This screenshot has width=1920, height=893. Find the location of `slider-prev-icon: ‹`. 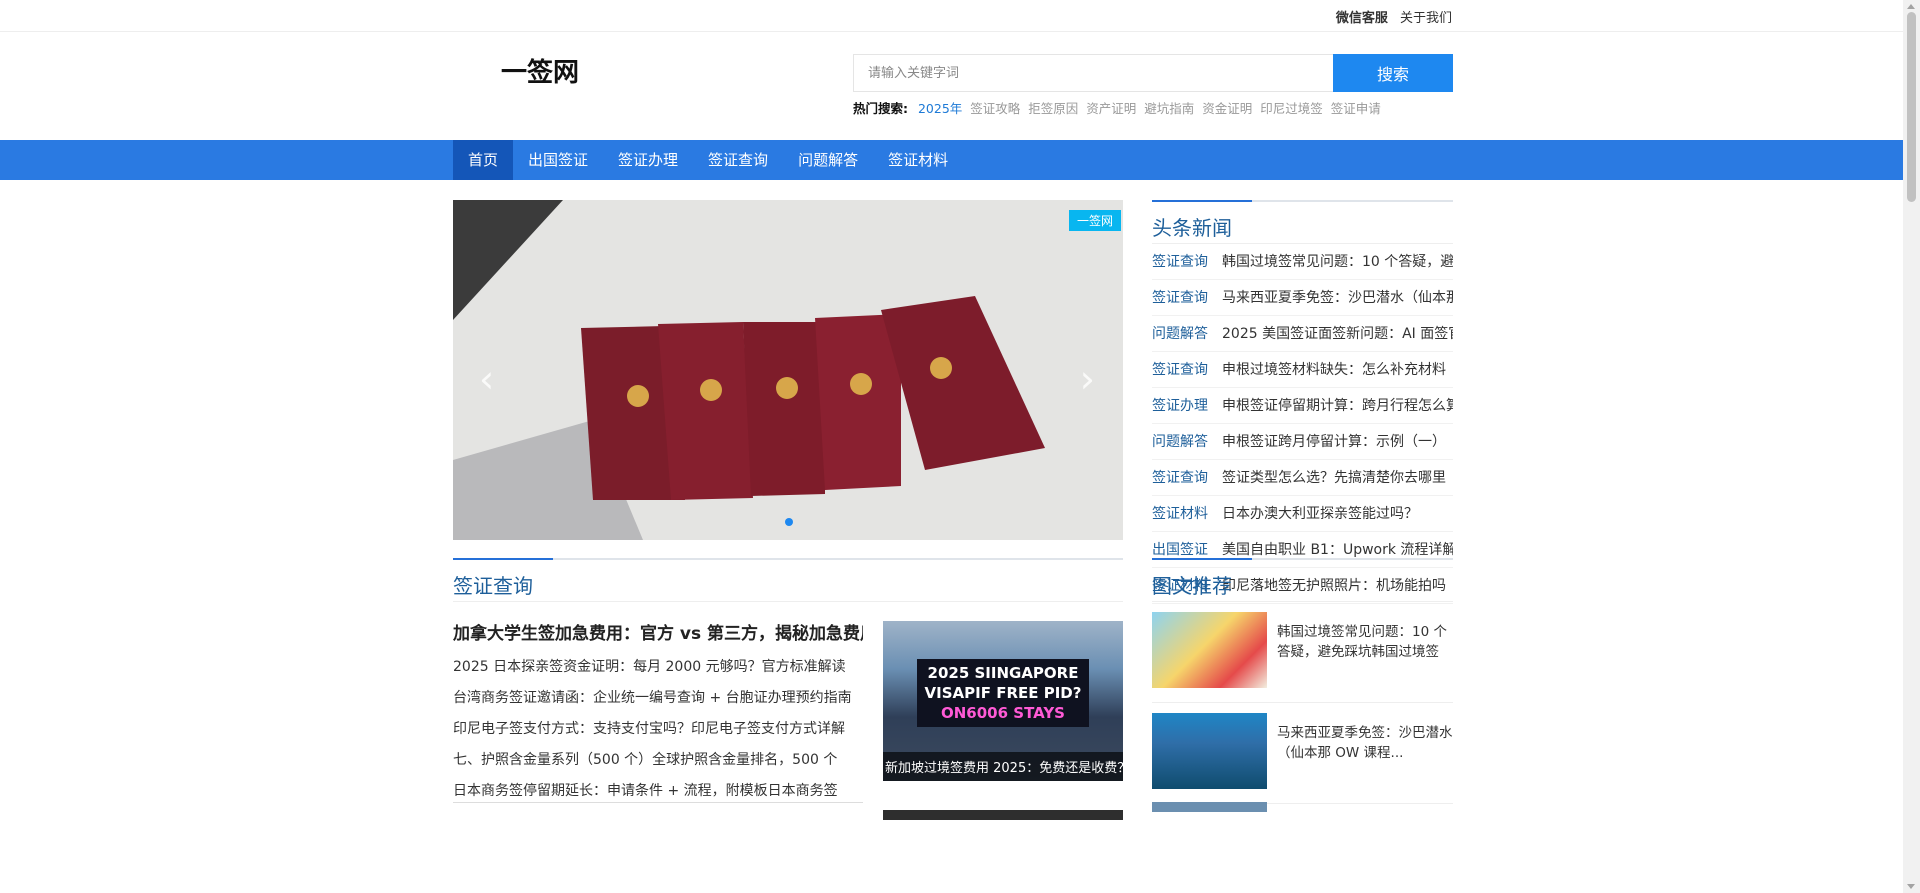

slider-prev-icon: ‹ is located at coordinates (486, 379).